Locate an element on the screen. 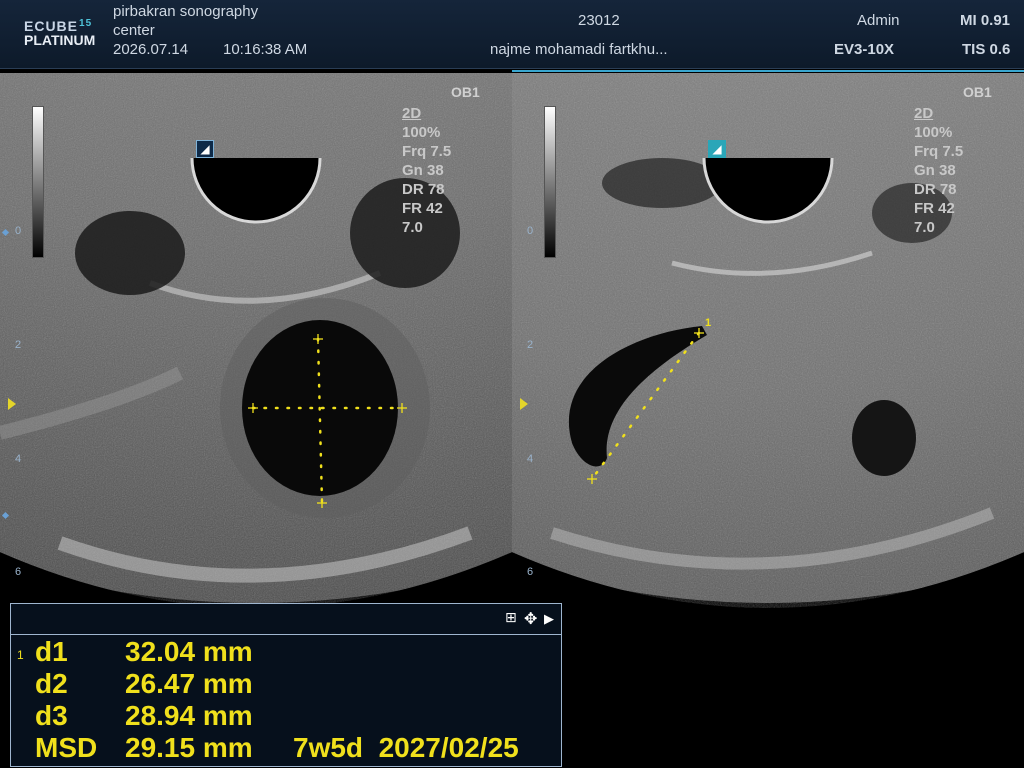  measurement-row-d2: d2 26.47 mm is located at coordinates (144, 683).